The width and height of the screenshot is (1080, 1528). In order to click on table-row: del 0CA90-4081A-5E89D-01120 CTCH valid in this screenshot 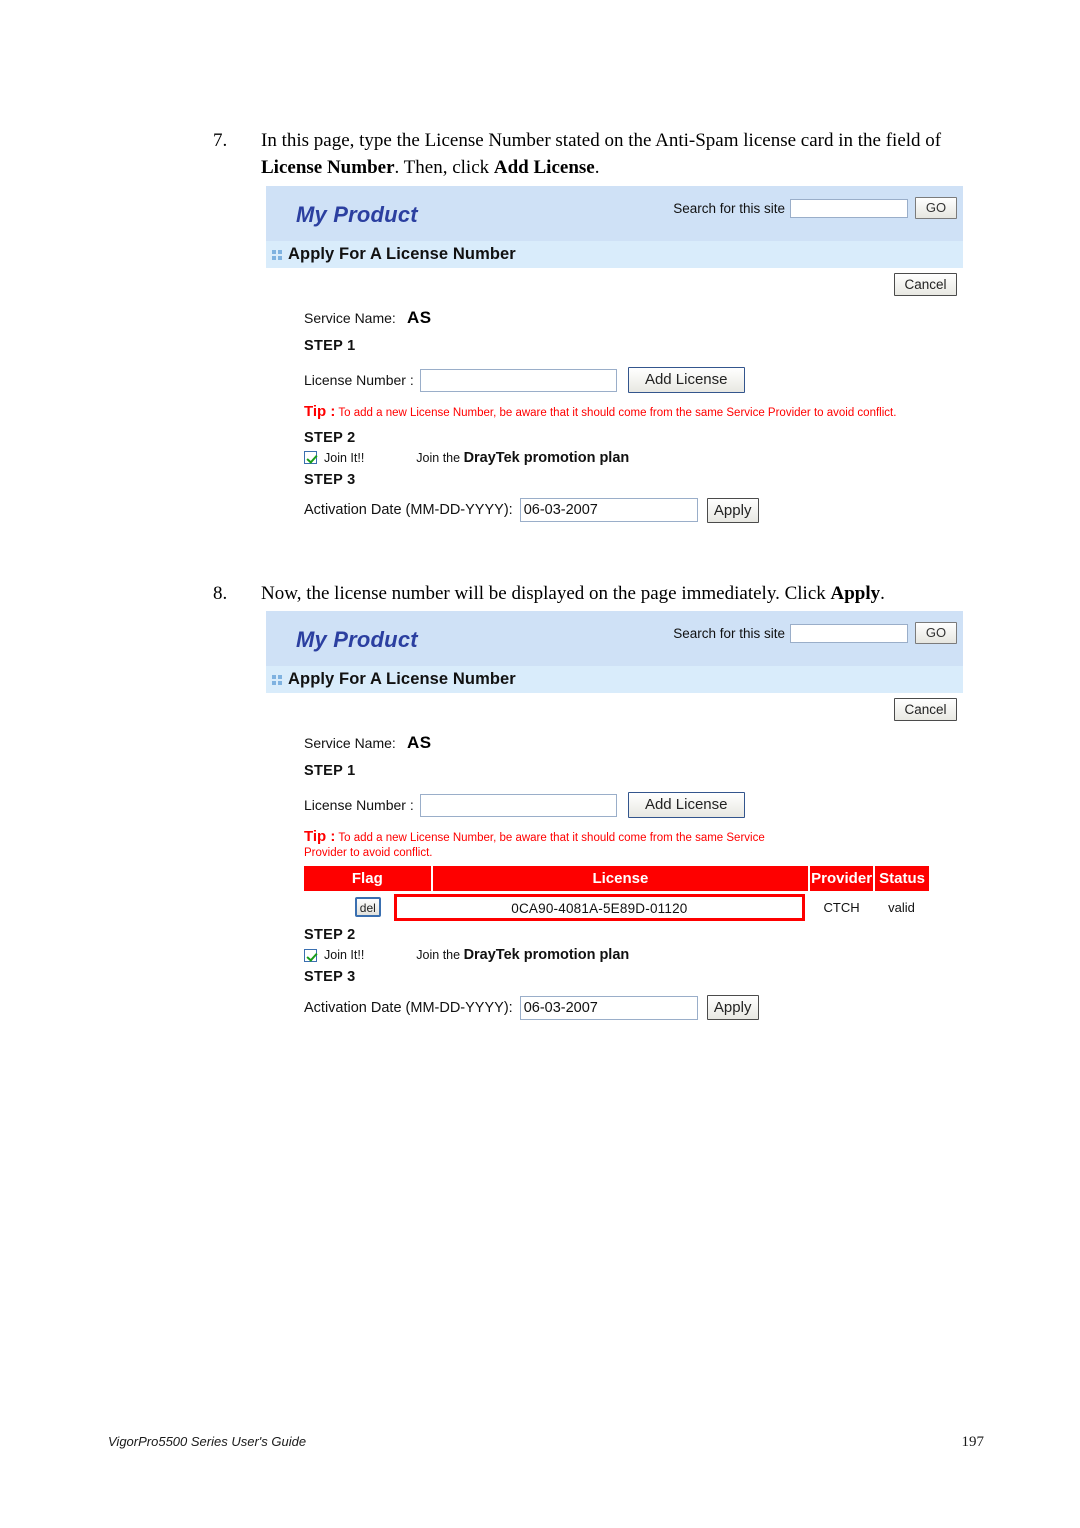, I will do `click(616, 907)`.